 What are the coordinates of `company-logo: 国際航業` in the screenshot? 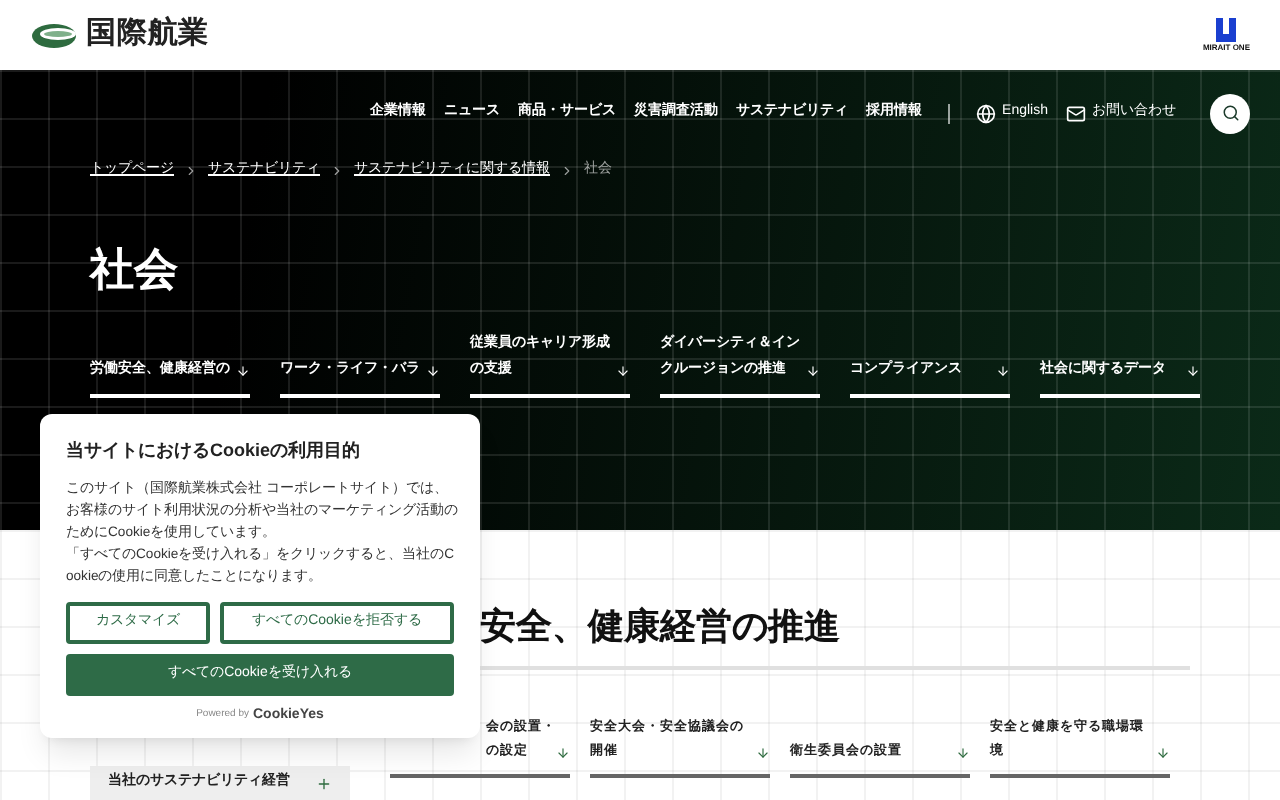 It's located at (147, 35).